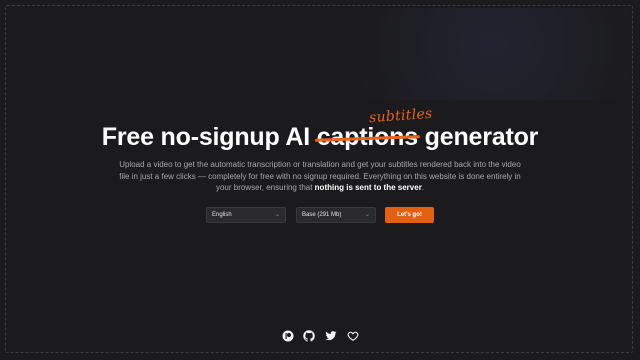 The height and width of the screenshot is (360, 640). I want to click on controls-row: English ⌄ Base (291 Mb) ⌄ Let's go!, so click(320, 215).